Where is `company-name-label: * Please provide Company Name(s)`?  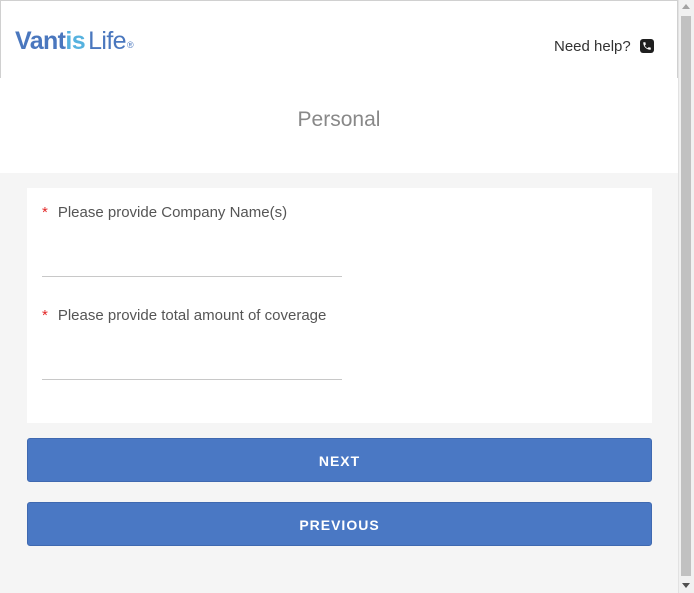
company-name-label: * Please provide Company Name(s) is located at coordinates (202, 213).